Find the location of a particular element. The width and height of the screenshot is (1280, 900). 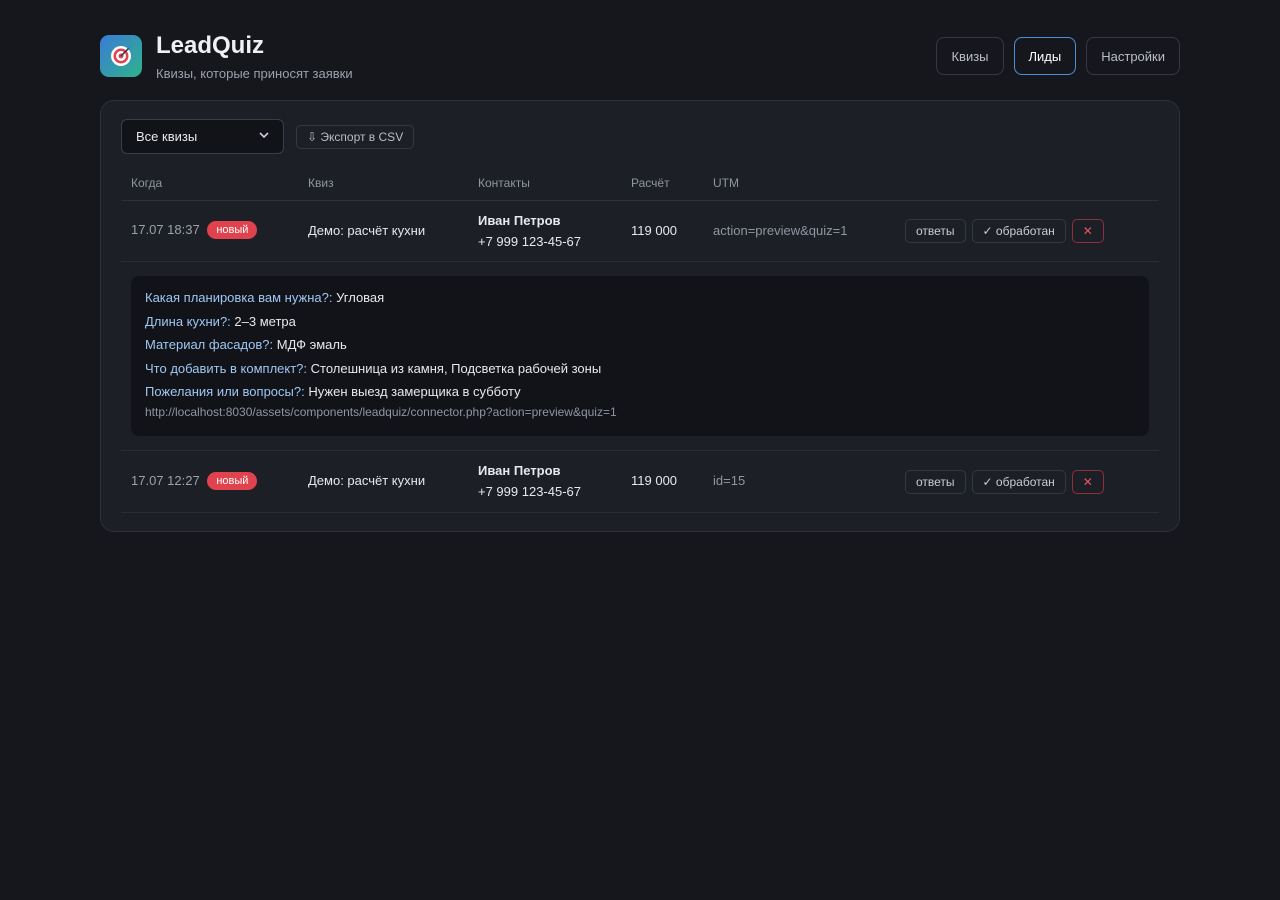

main-nav: Квизы Лиды Настройки is located at coordinates (1058, 56).